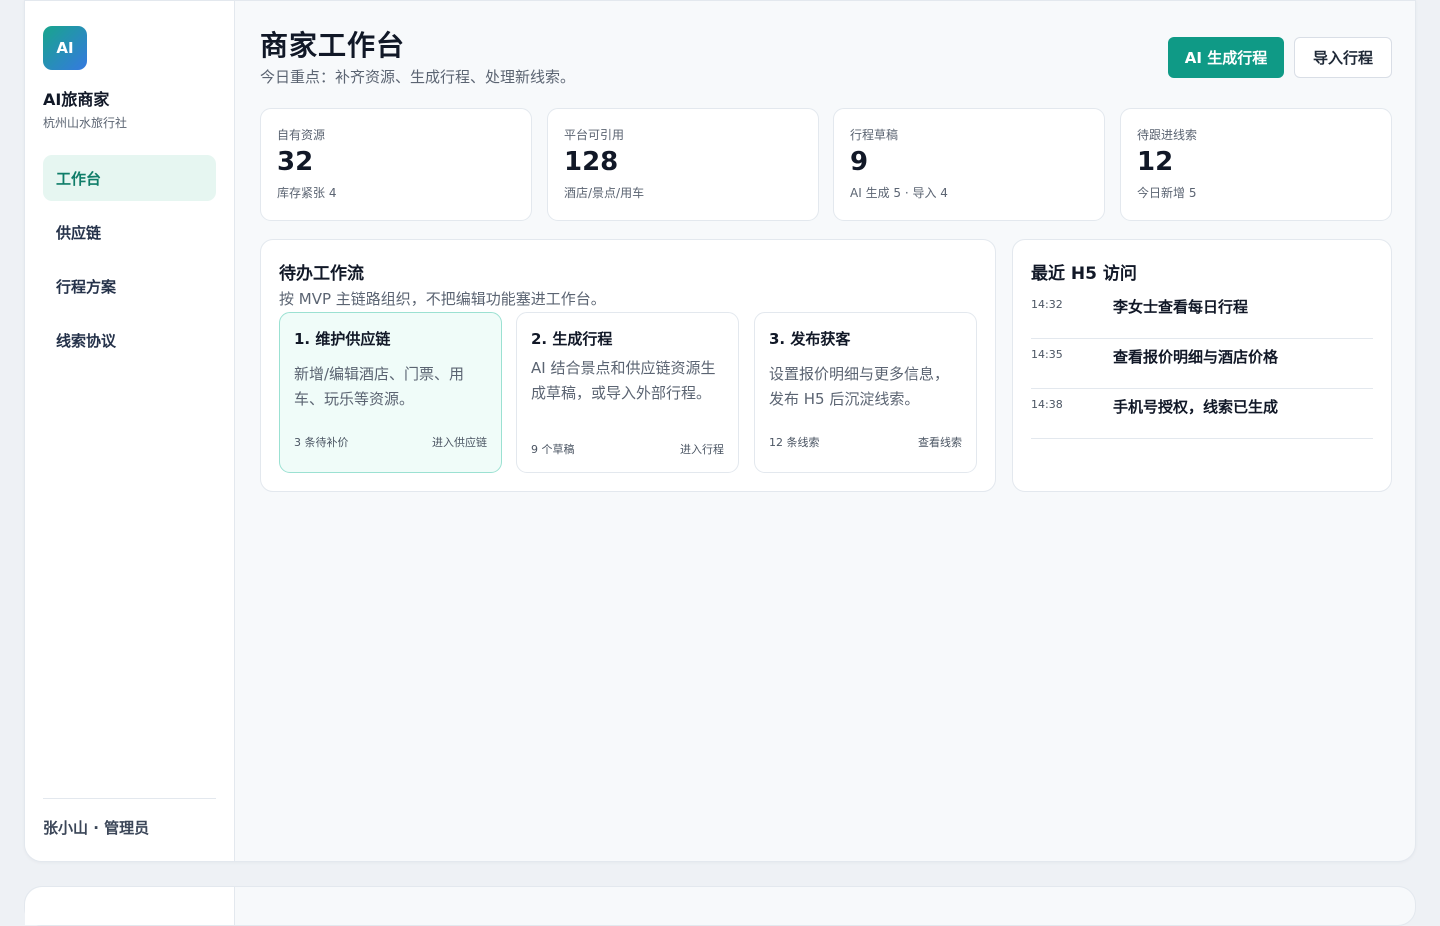 This screenshot has width=1440, height=926. What do you see at coordinates (604, 193) in the screenshot?
I see `stat-note: 酒店/景点/用车` at bounding box center [604, 193].